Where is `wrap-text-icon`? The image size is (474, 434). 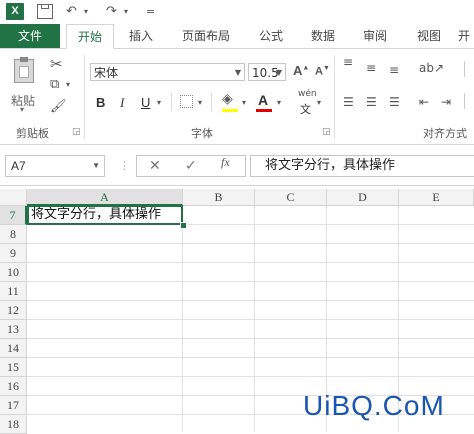
wrap-text-icon is located at coordinates (464, 69).